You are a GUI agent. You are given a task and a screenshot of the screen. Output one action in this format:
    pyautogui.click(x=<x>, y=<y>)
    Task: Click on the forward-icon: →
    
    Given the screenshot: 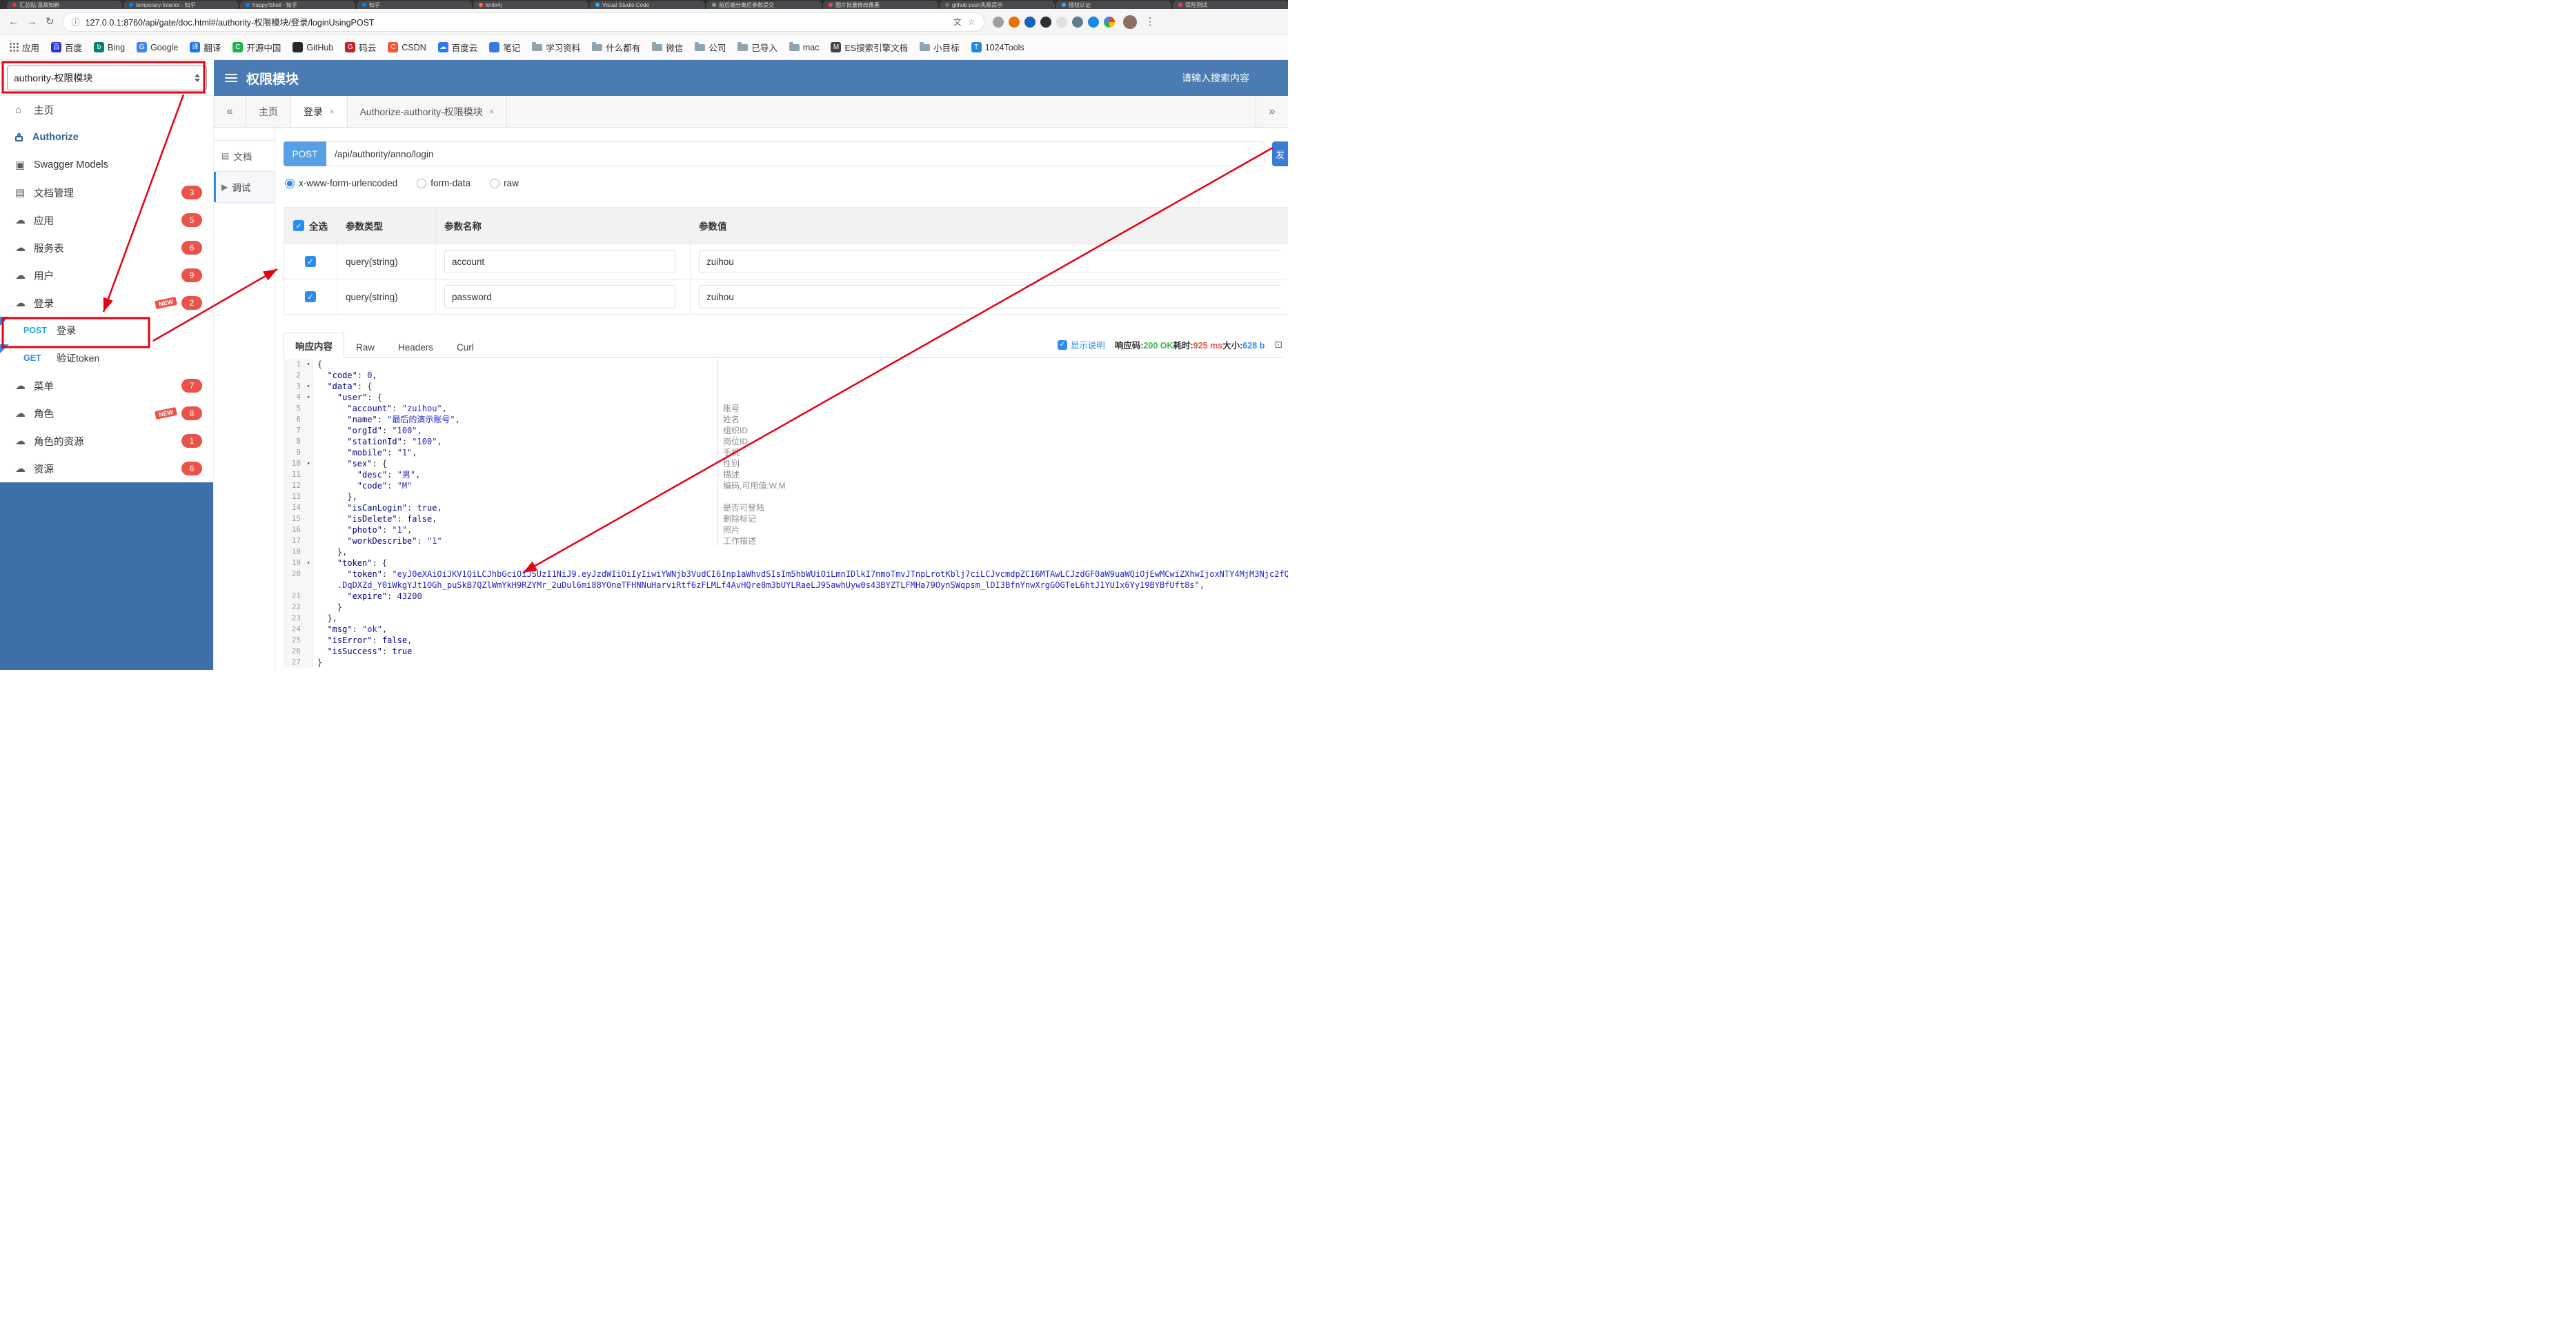 What is the action you would take?
    pyautogui.click(x=32, y=22)
    